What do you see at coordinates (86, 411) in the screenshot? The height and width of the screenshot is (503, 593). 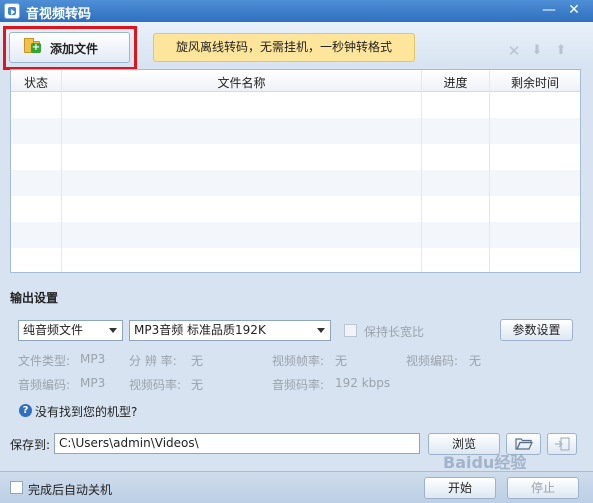 I see `help-link: 没有找到您的机型?` at bounding box center [86, 411].